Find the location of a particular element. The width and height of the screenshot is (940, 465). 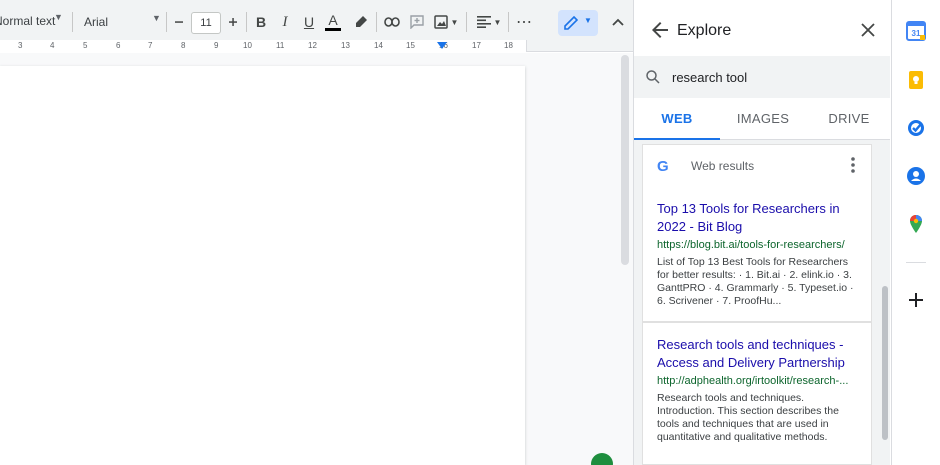

add-comment-button is located at coordinates (417, 22).